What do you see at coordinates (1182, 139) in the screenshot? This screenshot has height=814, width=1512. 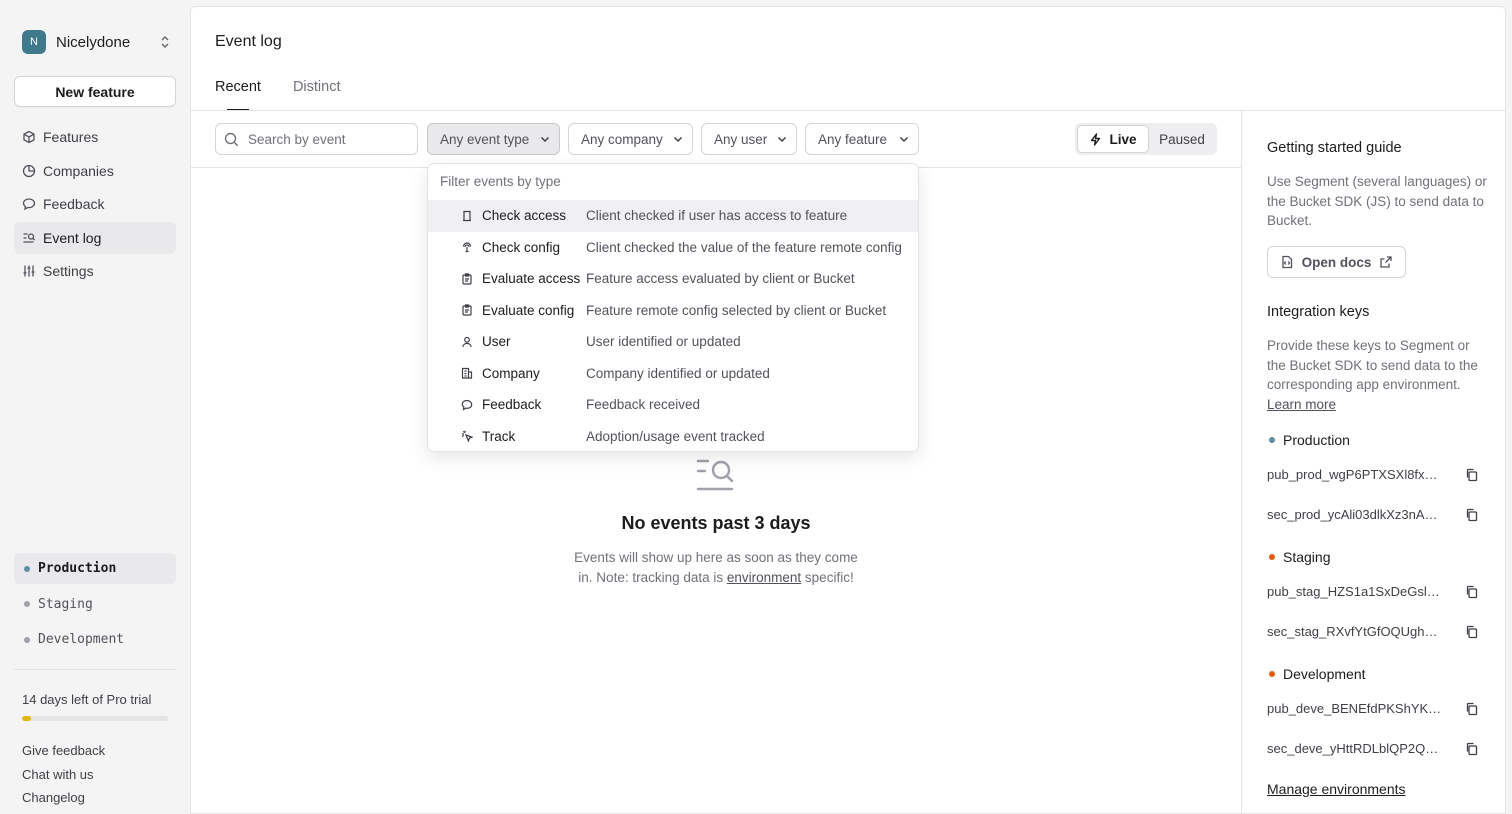 I see `paused-button: Paused` at bounding box center [1182, 139].